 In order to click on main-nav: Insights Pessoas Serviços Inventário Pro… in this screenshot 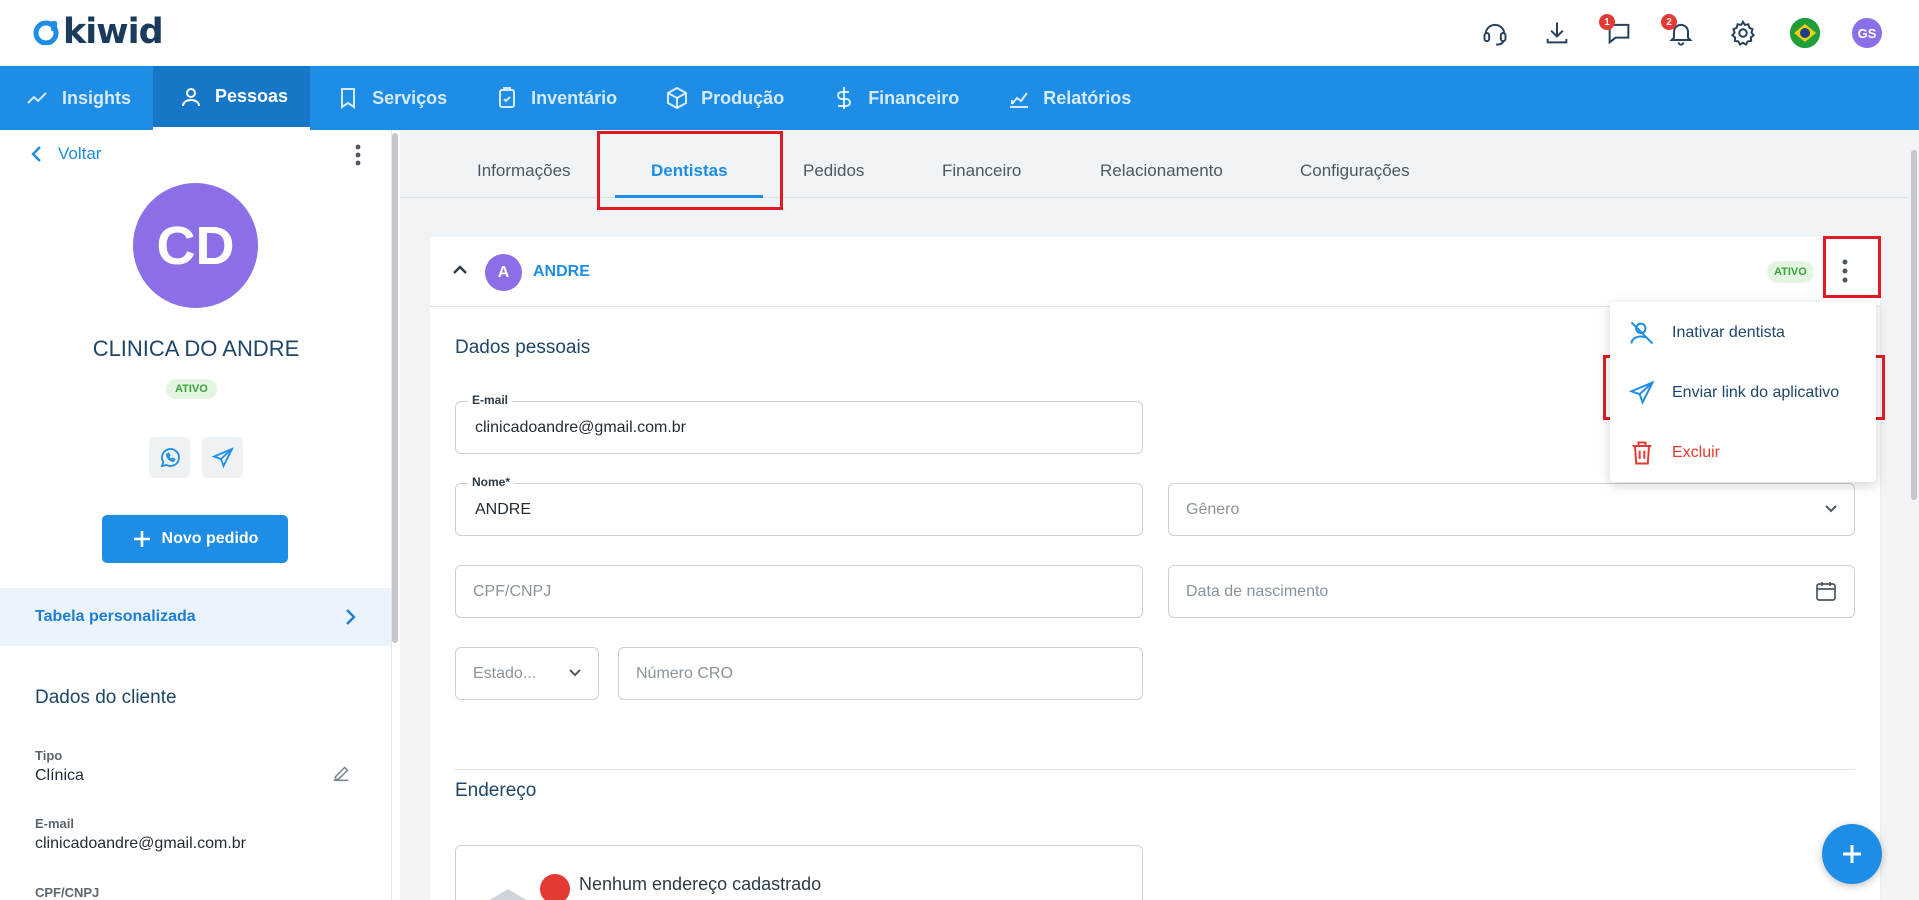, I will do `click(959, 98)`.